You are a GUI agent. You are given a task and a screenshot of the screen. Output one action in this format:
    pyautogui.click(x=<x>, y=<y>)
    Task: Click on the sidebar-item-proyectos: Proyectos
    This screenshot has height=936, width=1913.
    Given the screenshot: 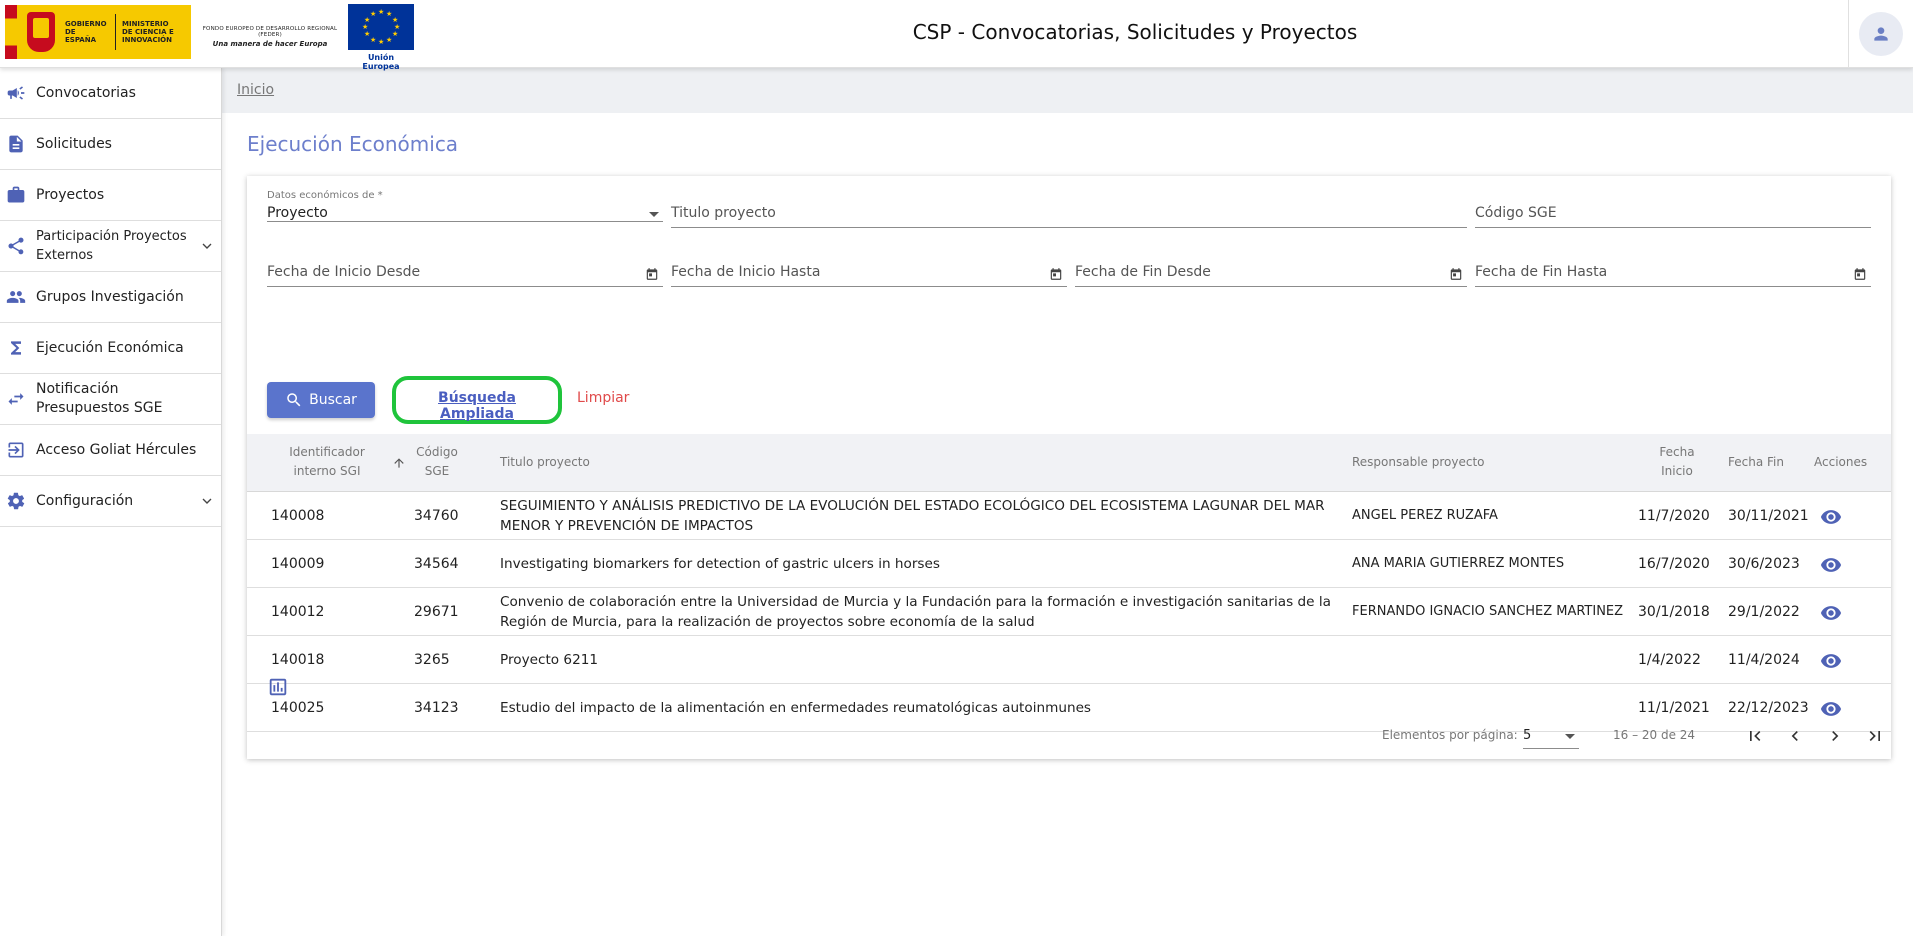 What is the action you would take?
    pyautogui.click(x=110, y=195)
    